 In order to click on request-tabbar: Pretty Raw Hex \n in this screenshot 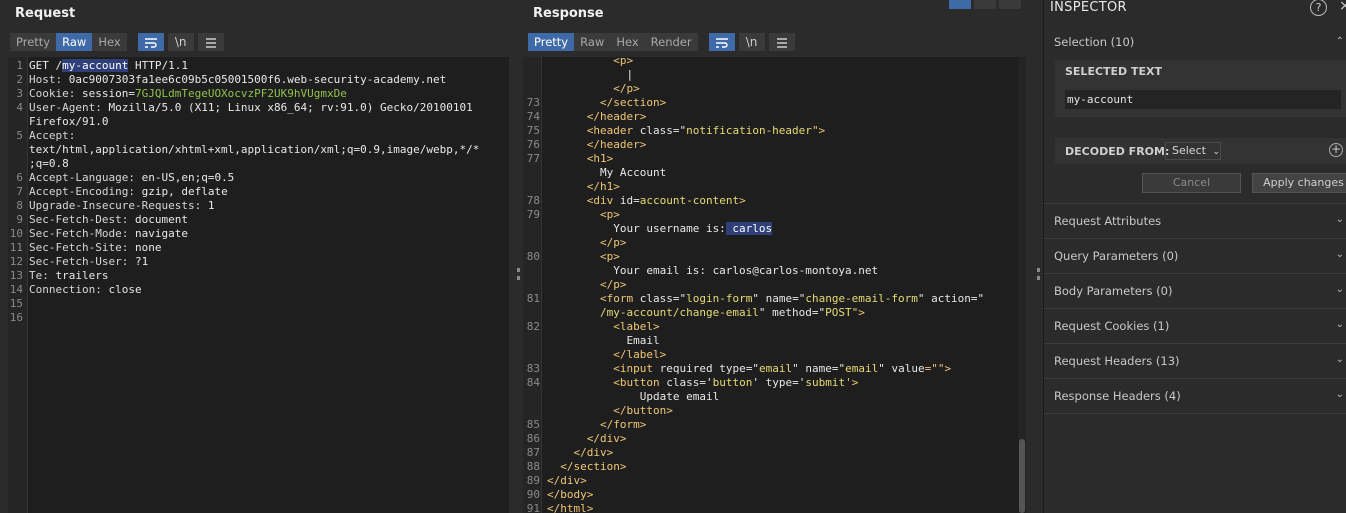, I will do `click(117, 42)`.